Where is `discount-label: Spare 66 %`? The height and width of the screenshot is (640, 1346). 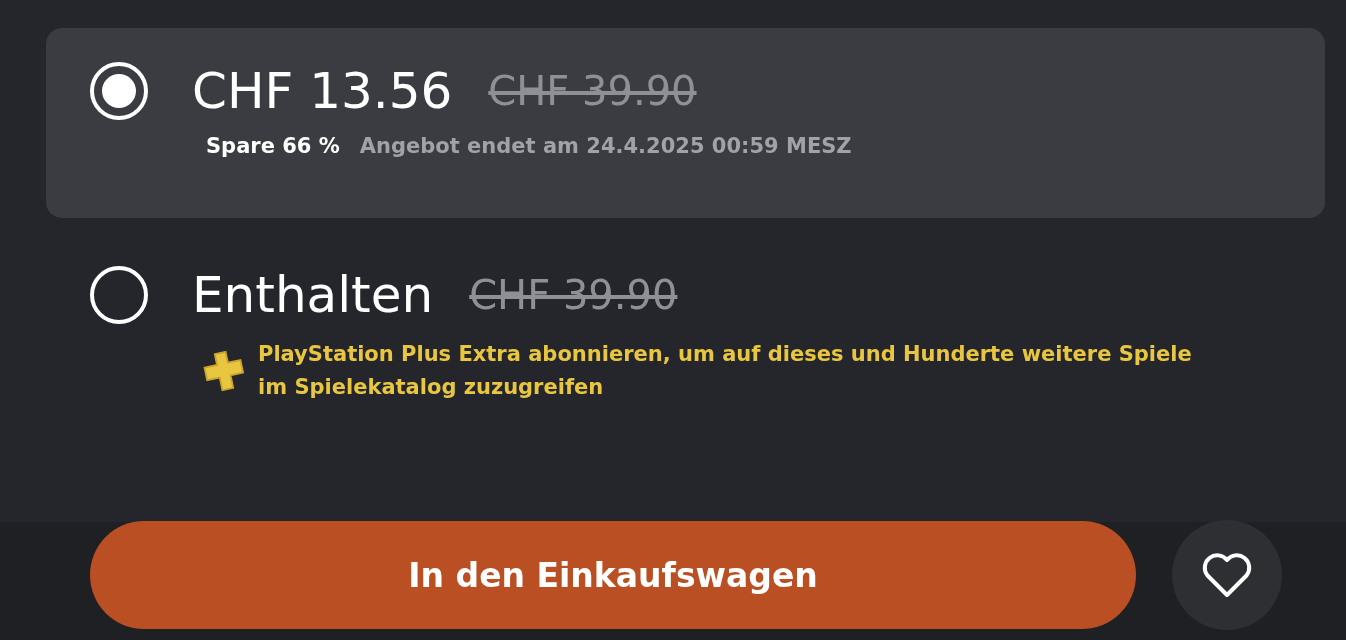 discount-label: Spare 66 % is located at coordinates (273, 146).